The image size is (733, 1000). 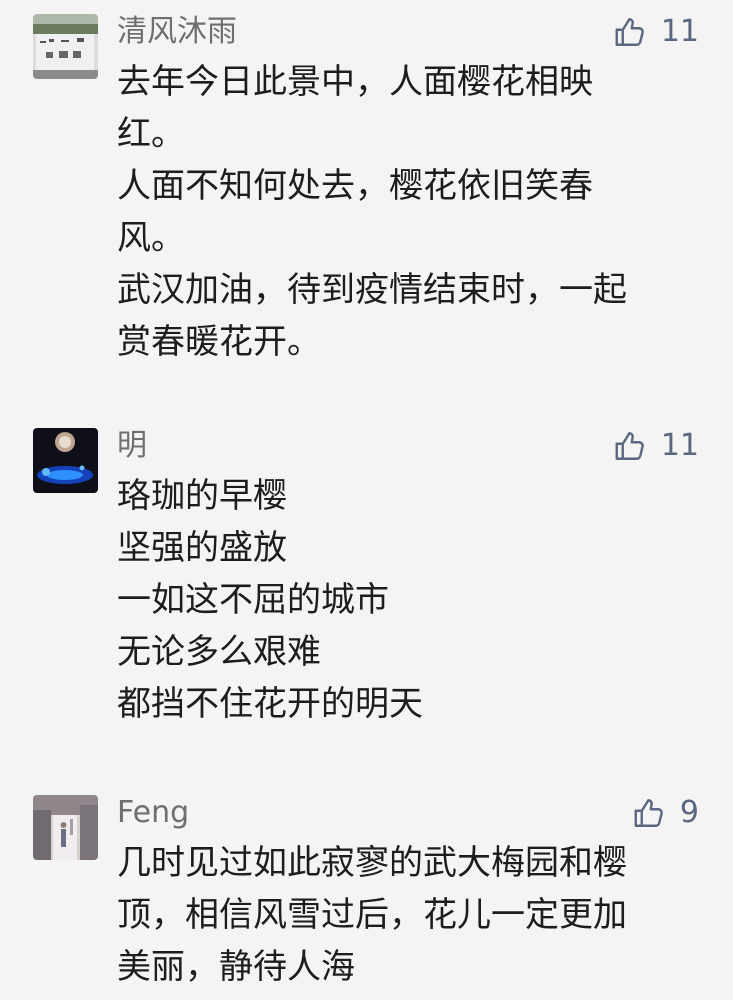 What do you see at coordinates (355, 82) in the screenshot?
I see `comment-line: 去年今日此景中，人面樱花相映` at bounding box center [355, 82].